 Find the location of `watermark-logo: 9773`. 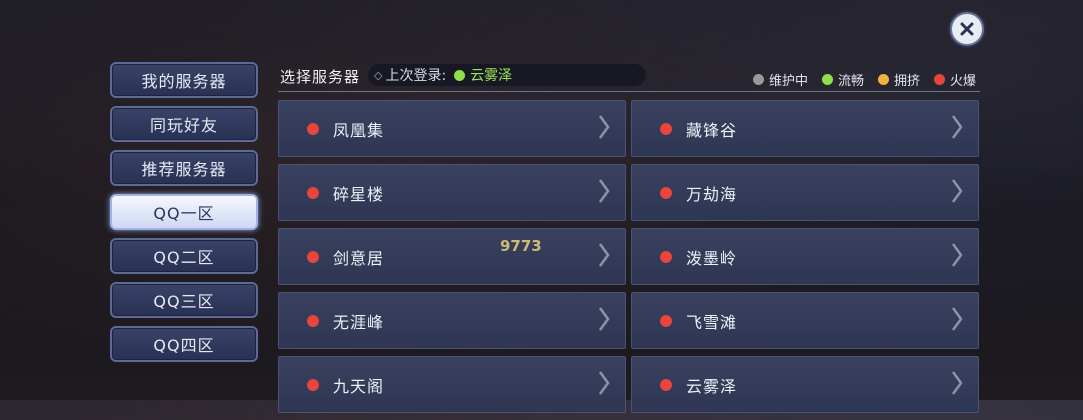

watermark-logo: 9773 is located at coordinates (521, 246).